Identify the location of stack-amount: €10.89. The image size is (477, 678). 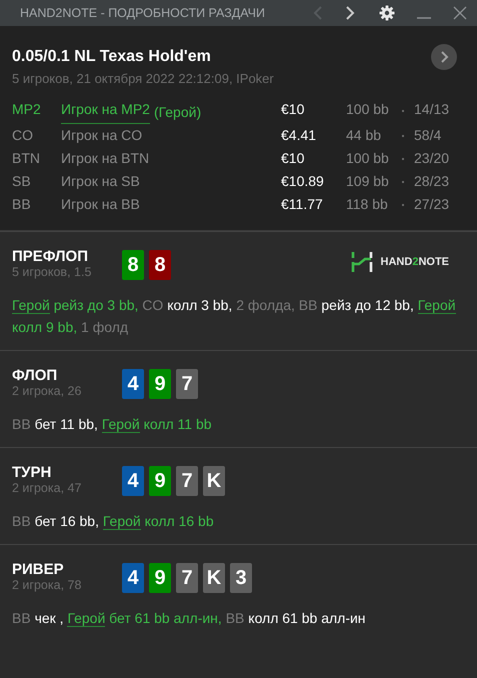
(303, 181).